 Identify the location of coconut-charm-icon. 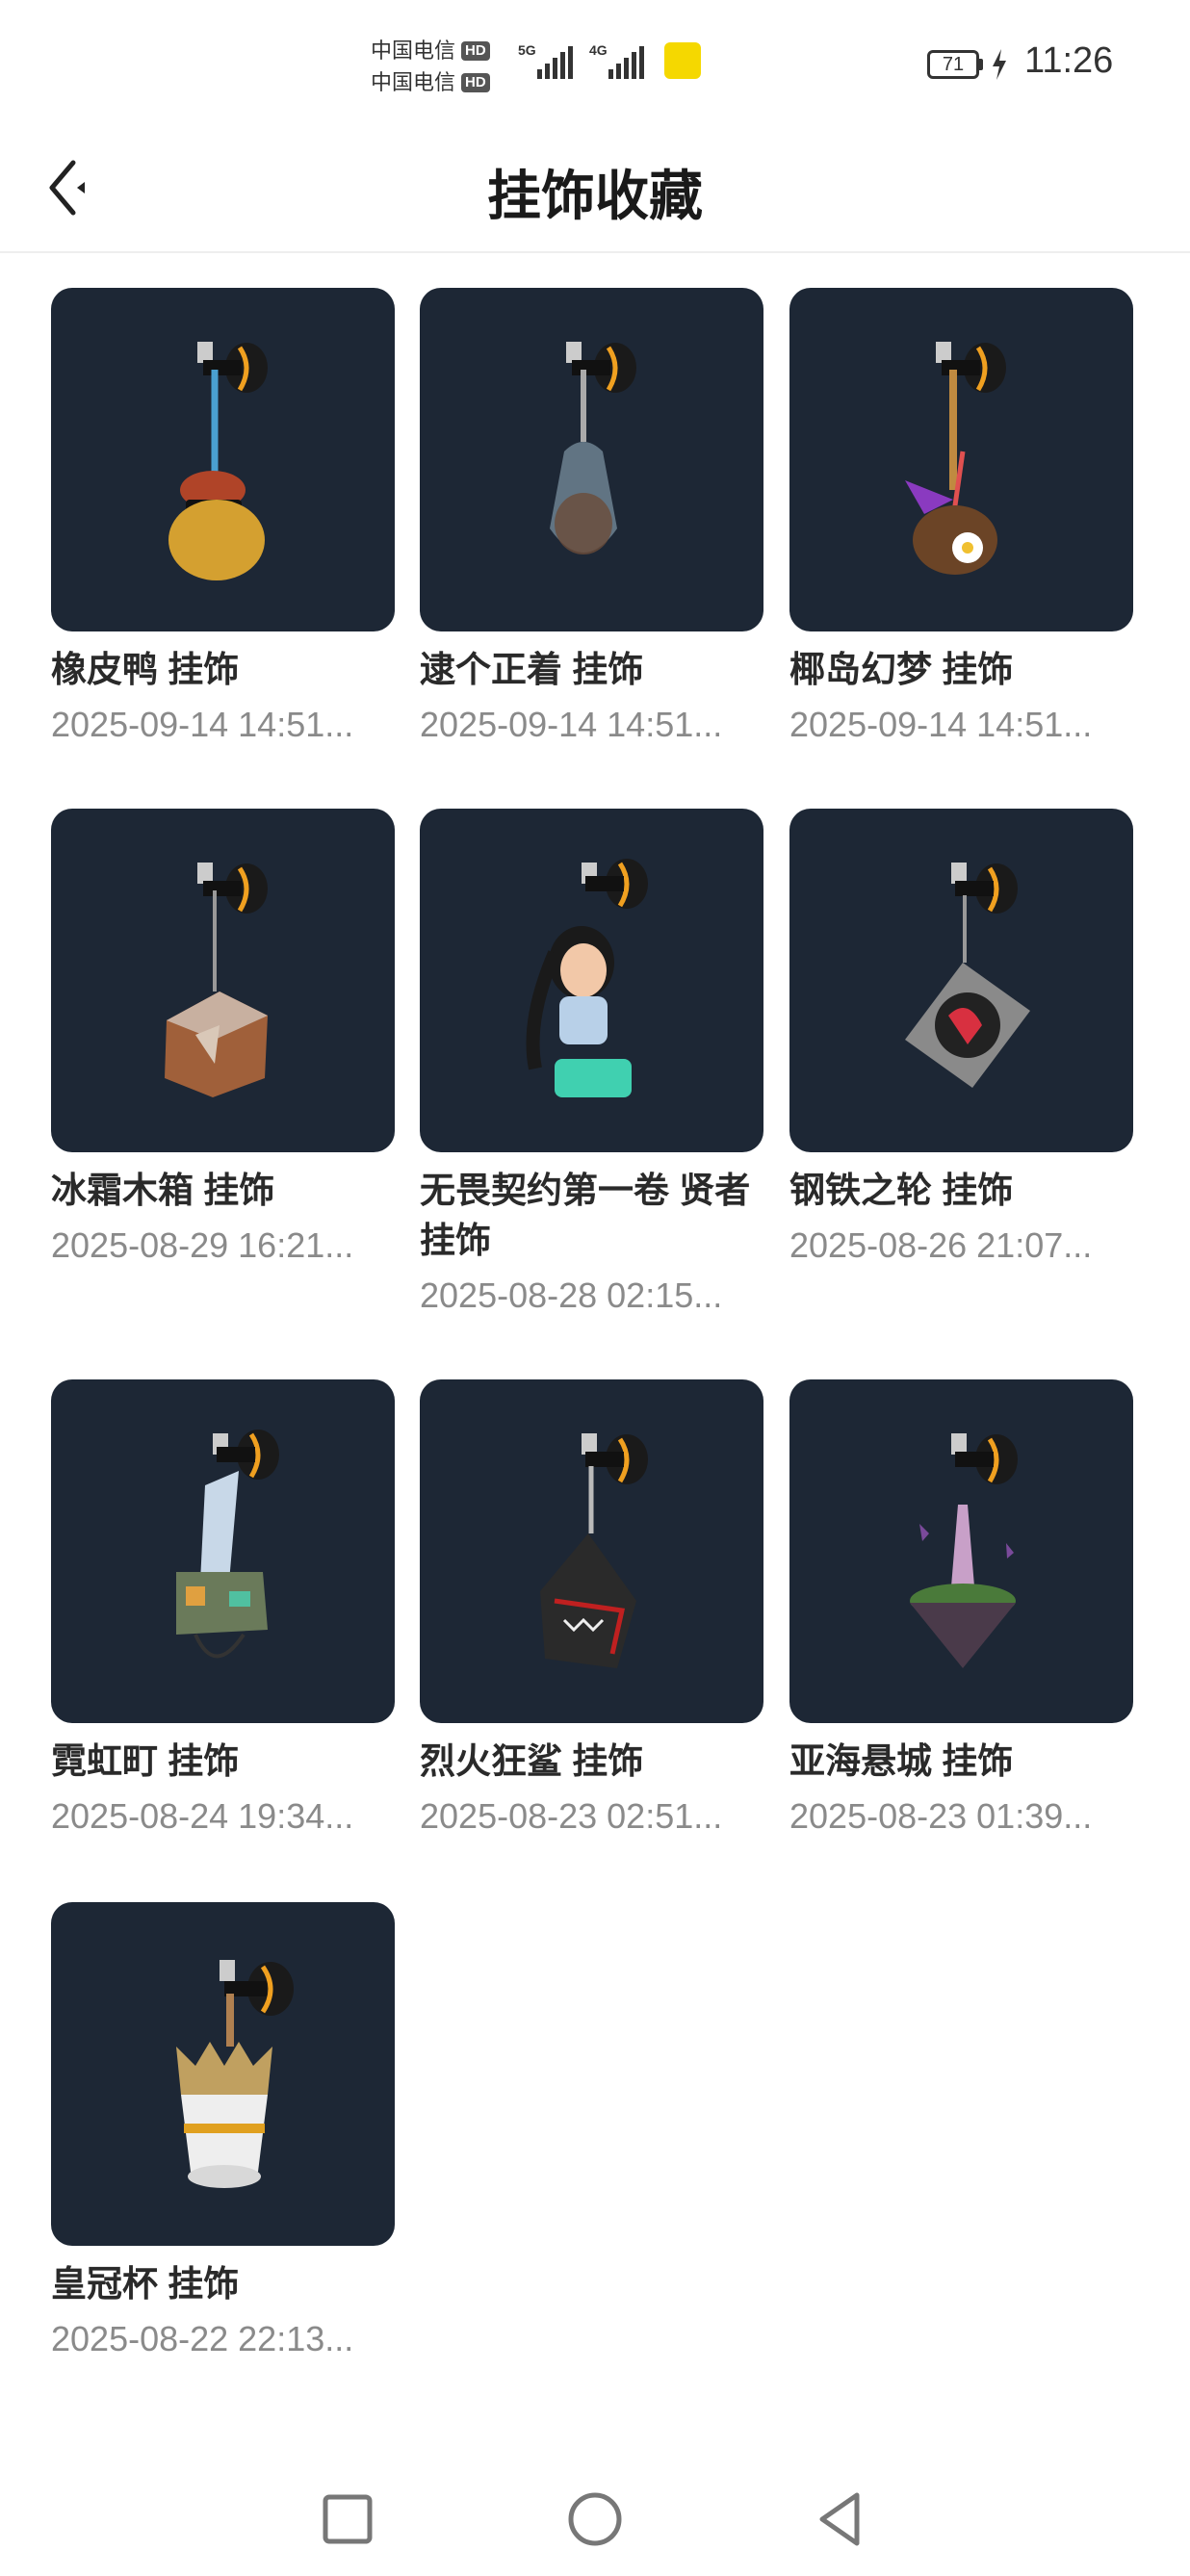
(956, 459).